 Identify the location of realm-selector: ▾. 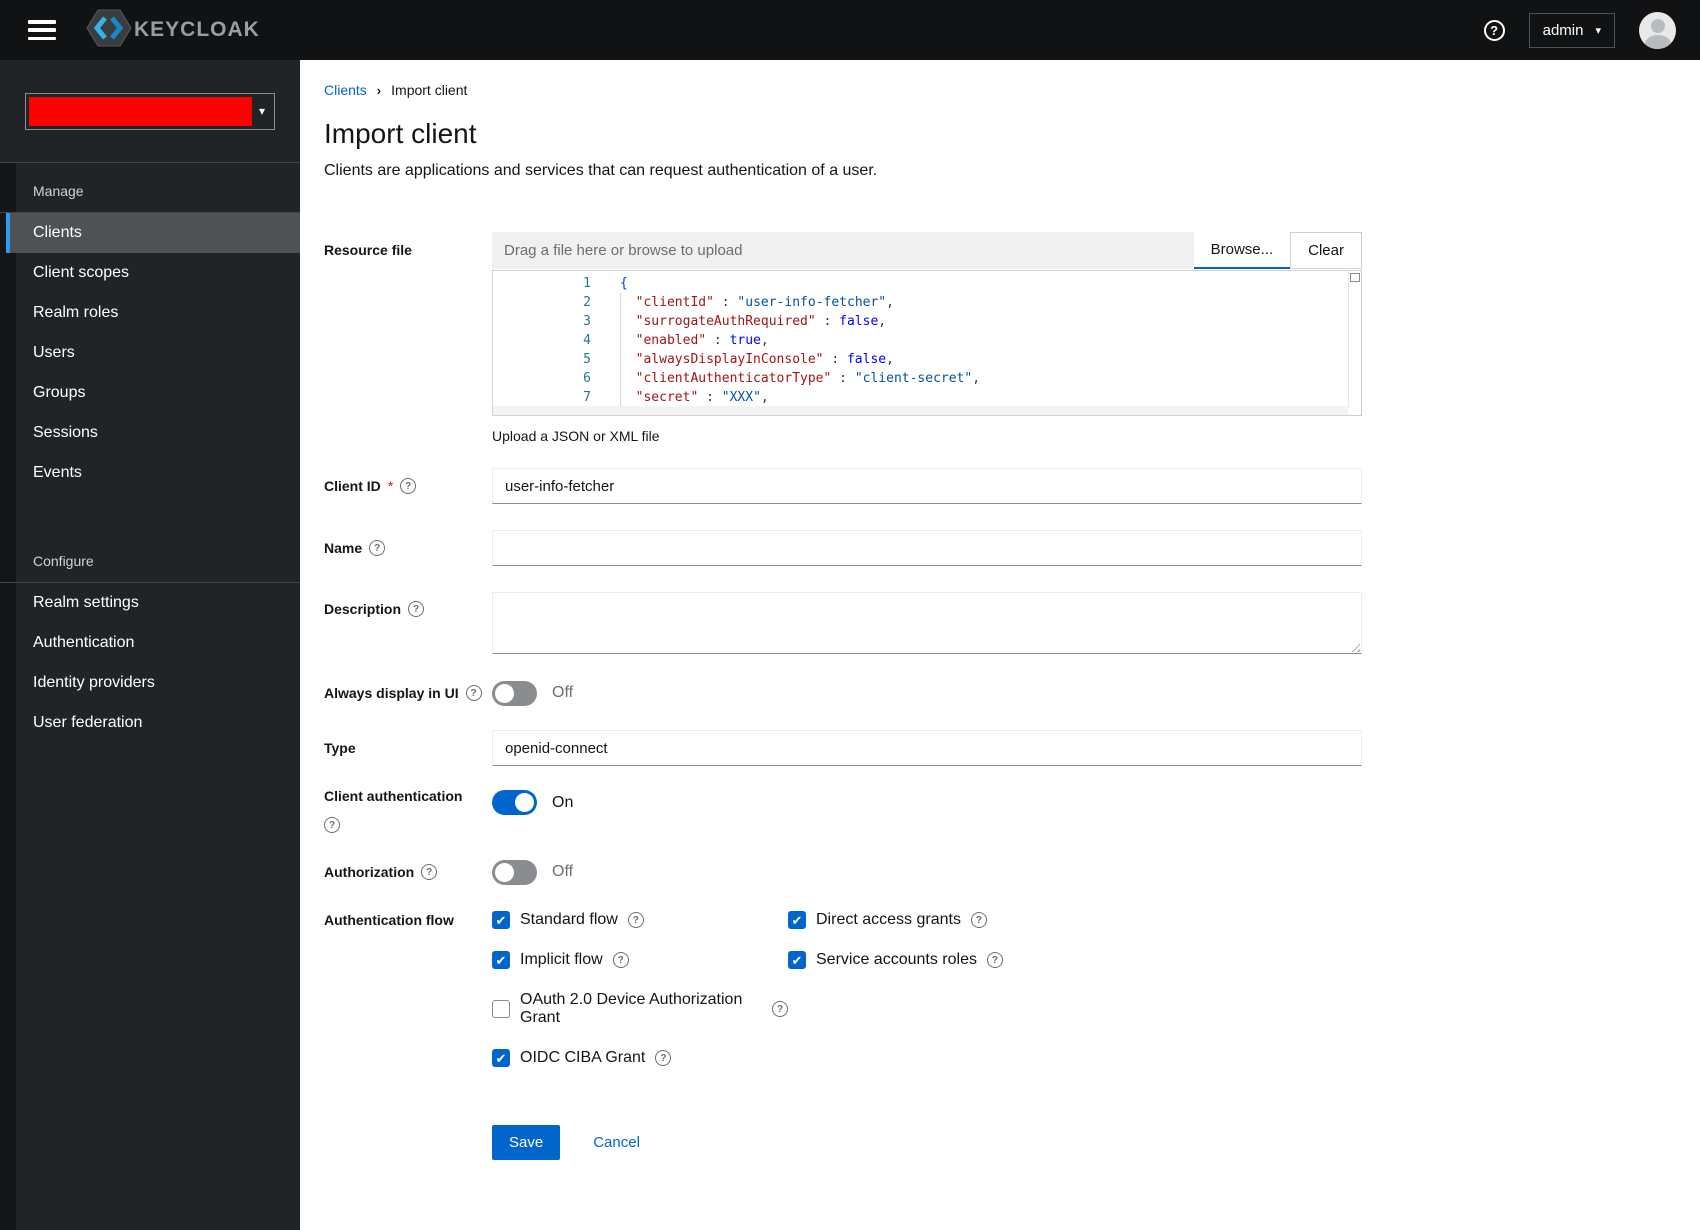
(150, 111).